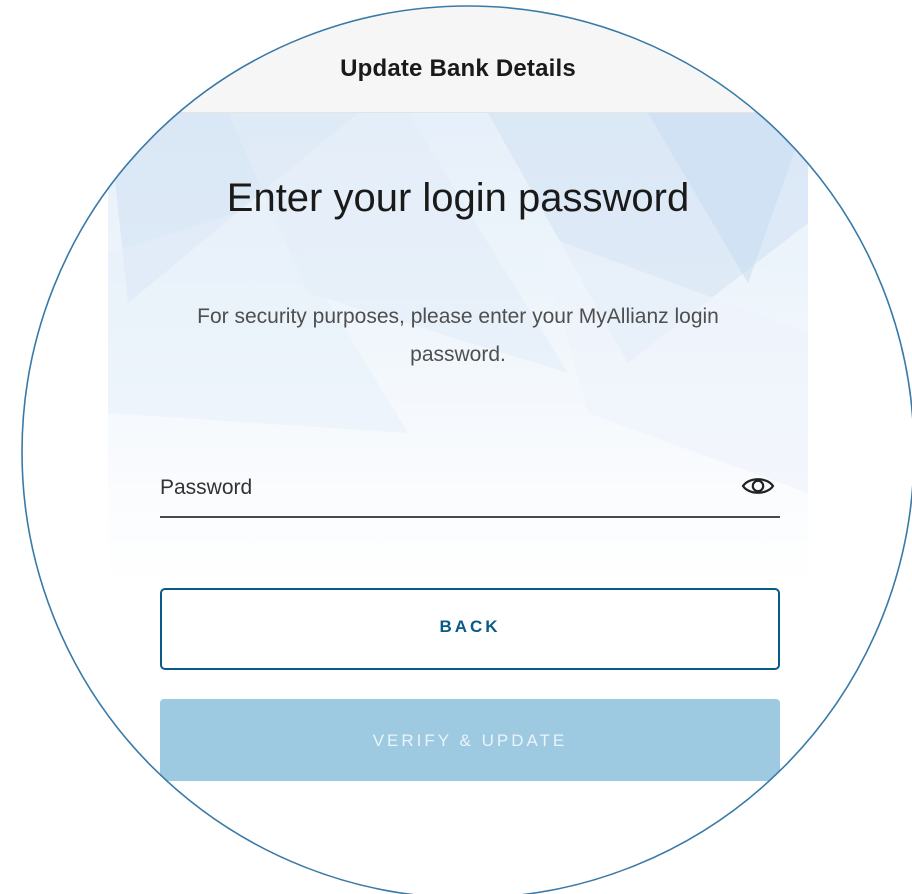 This screenshot has width=912, height=894. I want to click on eye-icon, so click(758, 486).